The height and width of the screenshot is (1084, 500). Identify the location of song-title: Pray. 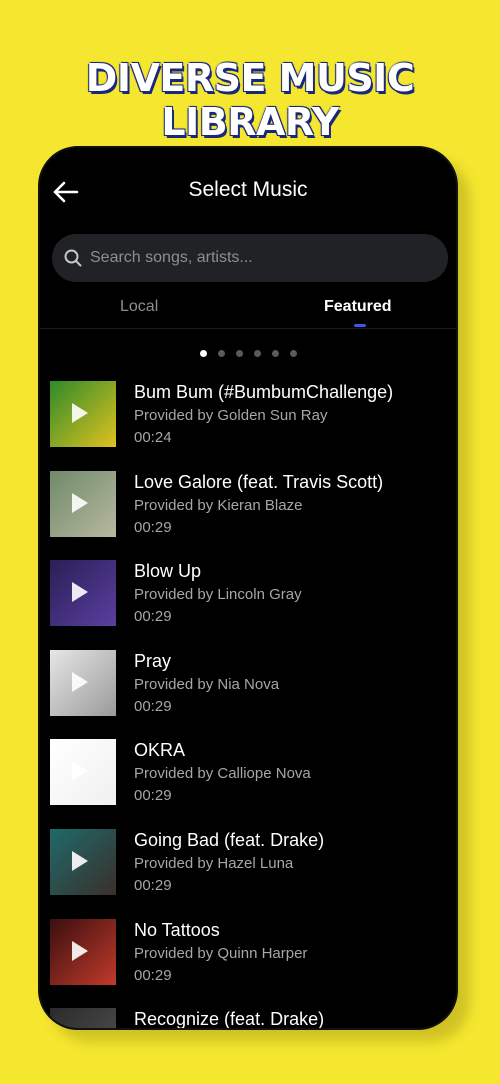
(153, 660).